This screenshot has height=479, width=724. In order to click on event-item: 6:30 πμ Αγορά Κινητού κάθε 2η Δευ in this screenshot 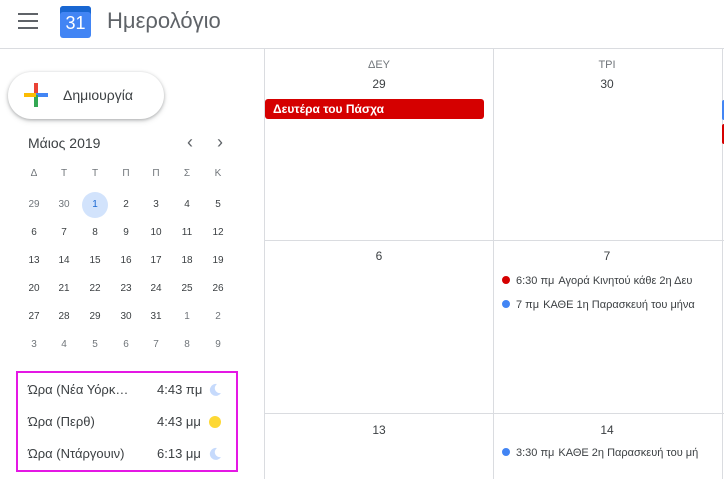, I will do `click(612, 284)`.